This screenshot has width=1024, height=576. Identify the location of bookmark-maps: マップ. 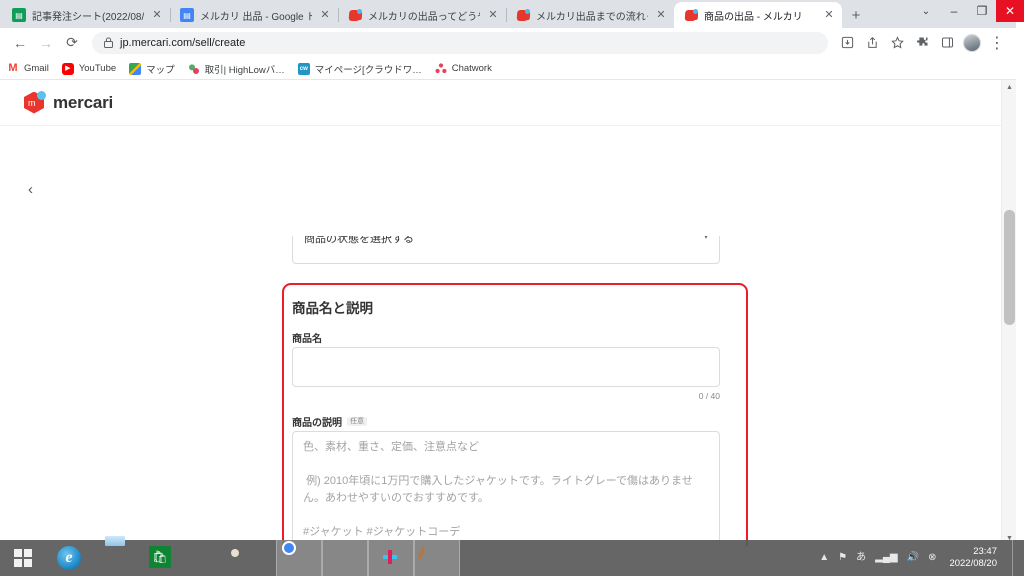
(152, 69).